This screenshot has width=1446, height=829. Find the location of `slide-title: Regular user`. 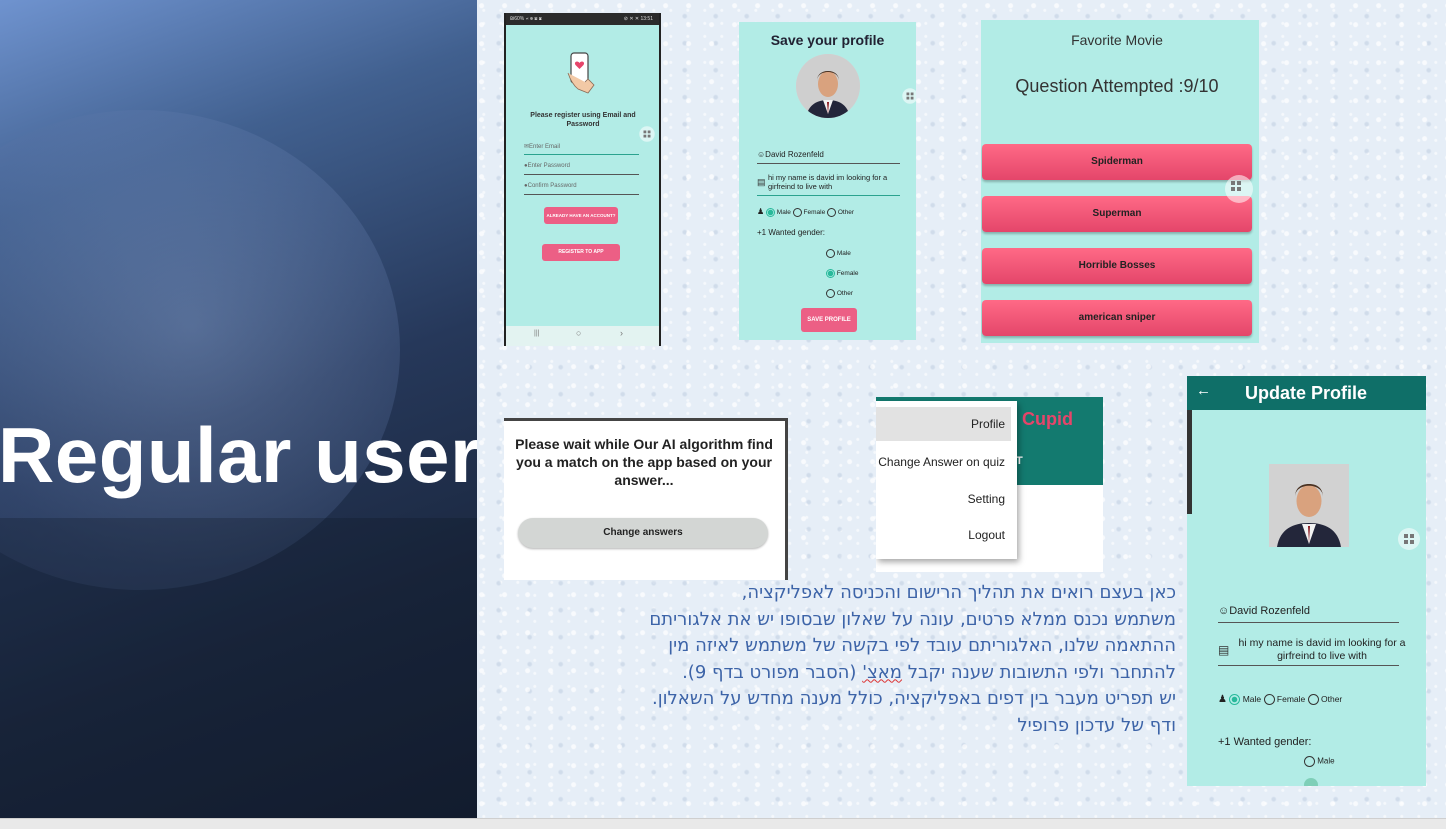

slide-title: Regular user is located at coordinates (238, 455).